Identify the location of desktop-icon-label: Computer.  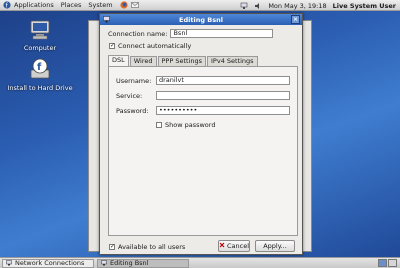
(40, 48).